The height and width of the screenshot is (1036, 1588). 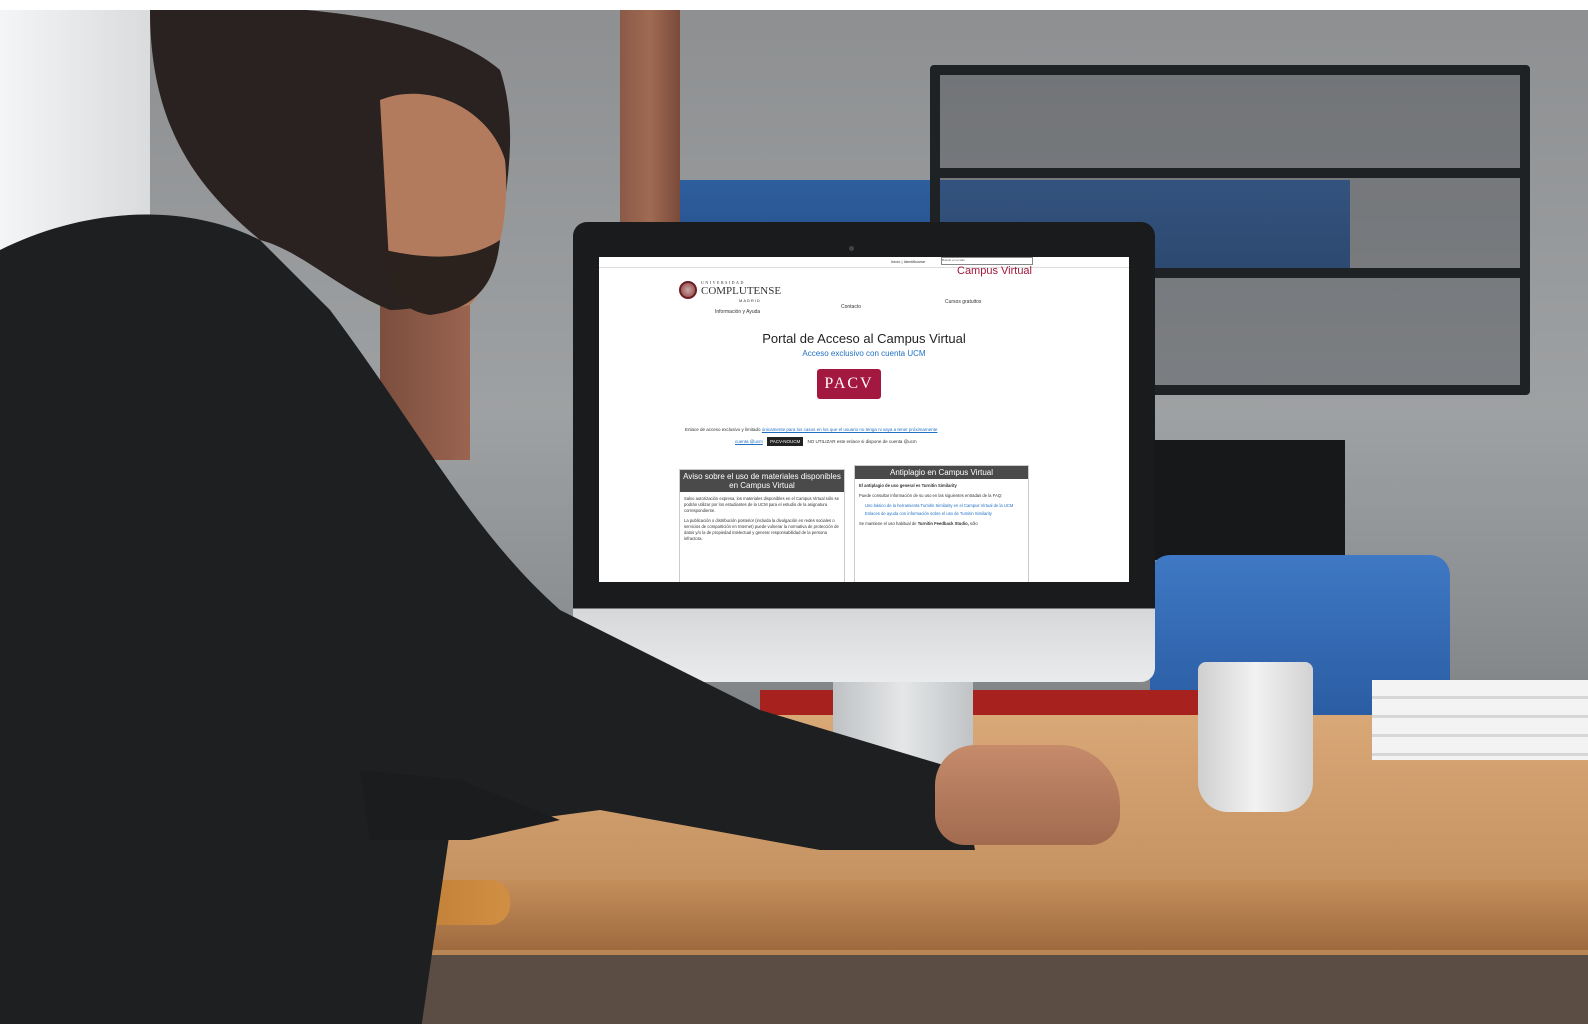 What do you see at coordinates (1230, 173) in the screenshot?
I see `shelf-board` at bounding box center [1230, 173].